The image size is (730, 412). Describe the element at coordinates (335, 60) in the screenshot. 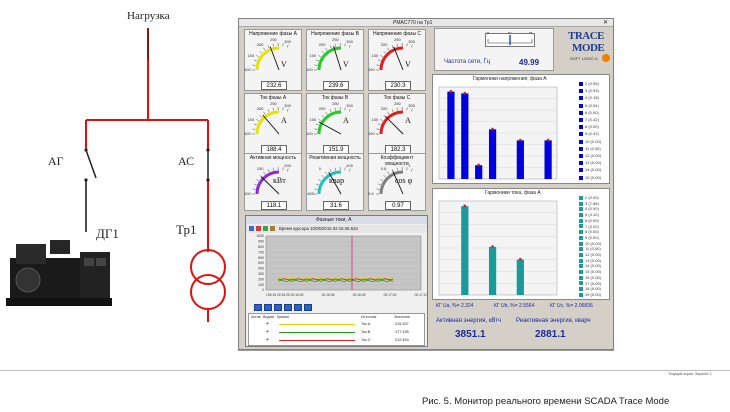

I see `gauge-voltage-b: Напряжение фазы В 100 150 200 250 300 V 239.6` at that location.